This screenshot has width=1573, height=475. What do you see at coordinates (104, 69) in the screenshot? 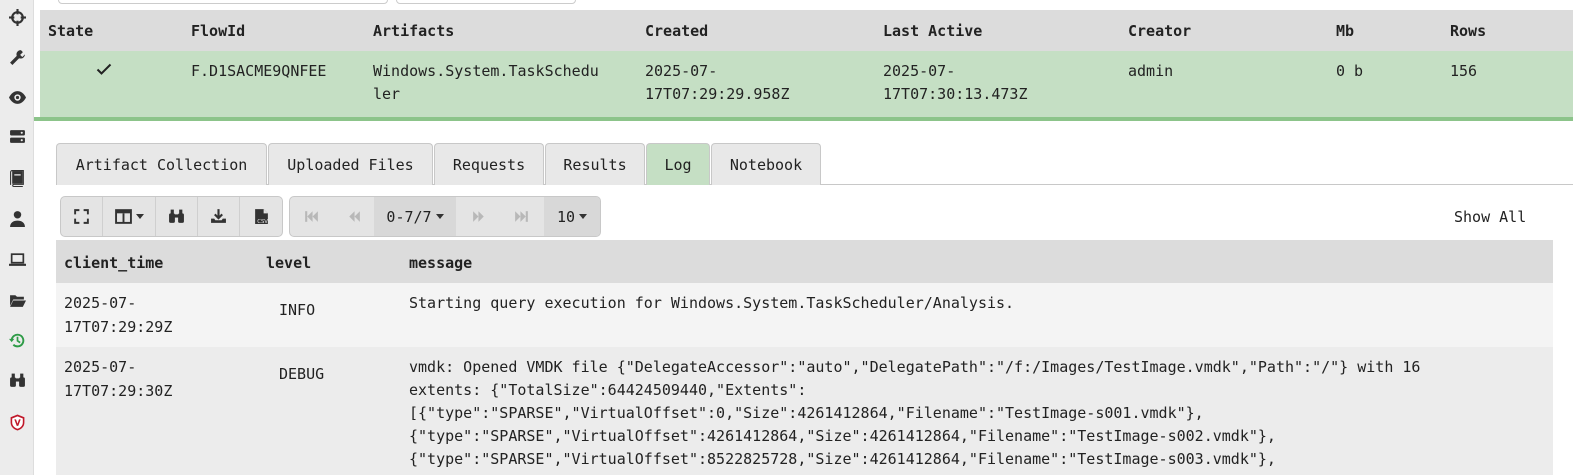
I see `checkmark-icon` at bounding box center [104, 69].